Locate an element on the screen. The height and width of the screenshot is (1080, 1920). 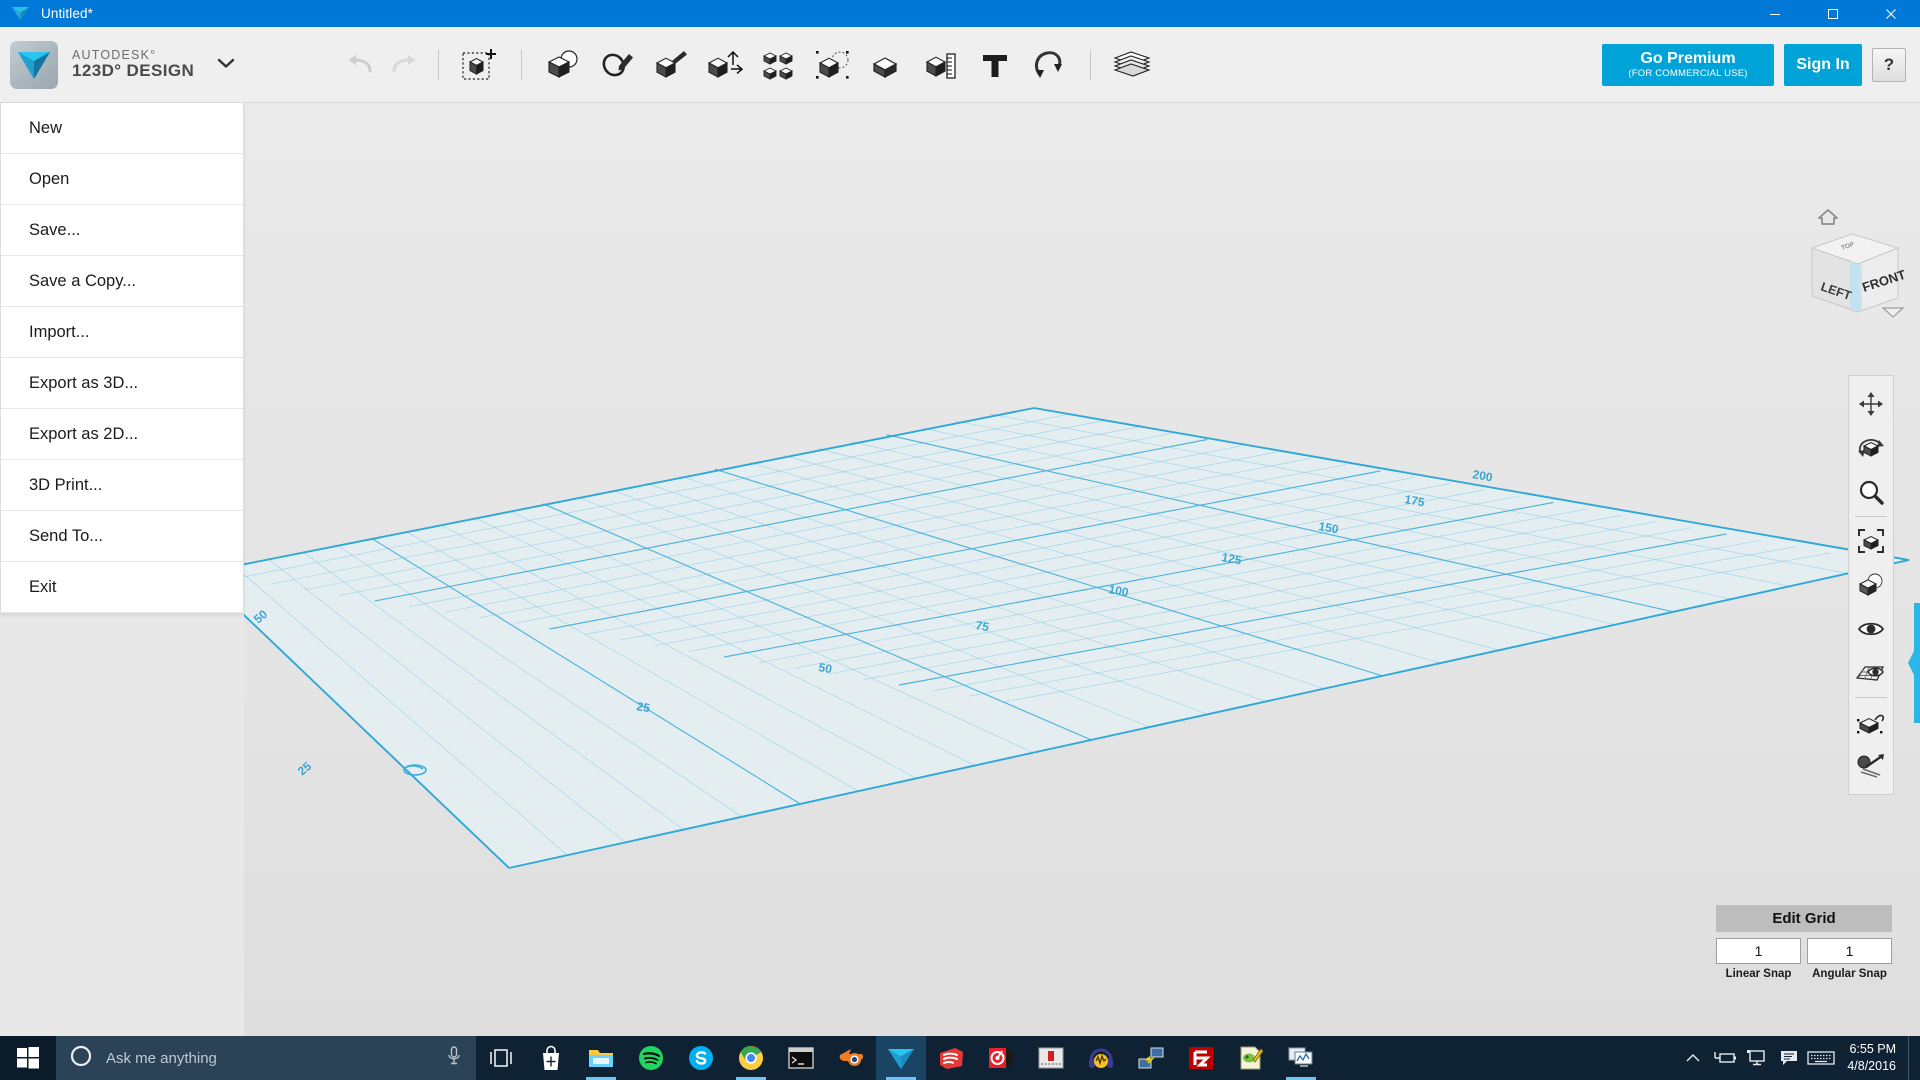
transform-cube-icon is located at coordinates (480, 65).